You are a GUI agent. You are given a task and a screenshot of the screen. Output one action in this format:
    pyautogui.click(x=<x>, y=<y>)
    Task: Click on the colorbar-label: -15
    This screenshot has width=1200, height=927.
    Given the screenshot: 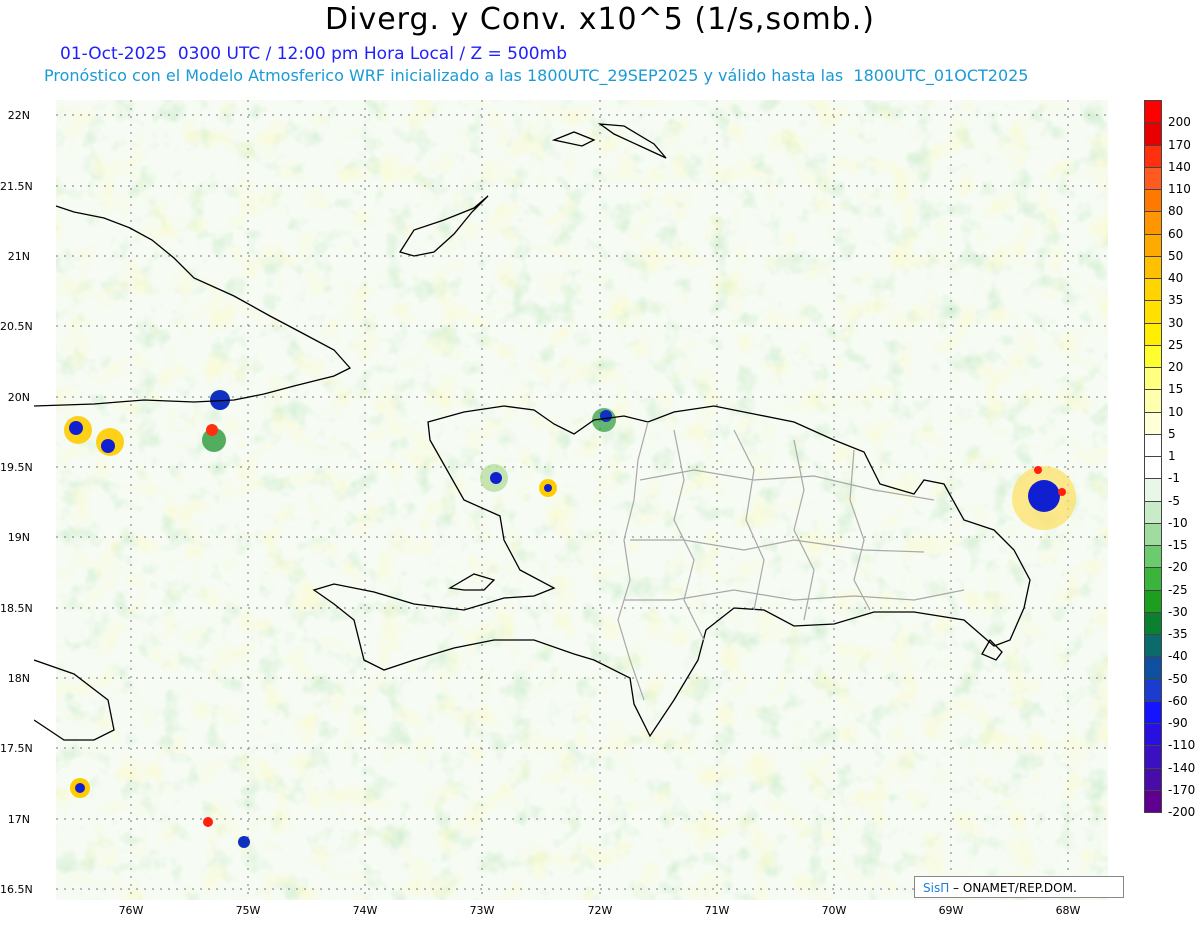 What is the action you would take?
    pyautogui.click(x=1178, y=545)
    